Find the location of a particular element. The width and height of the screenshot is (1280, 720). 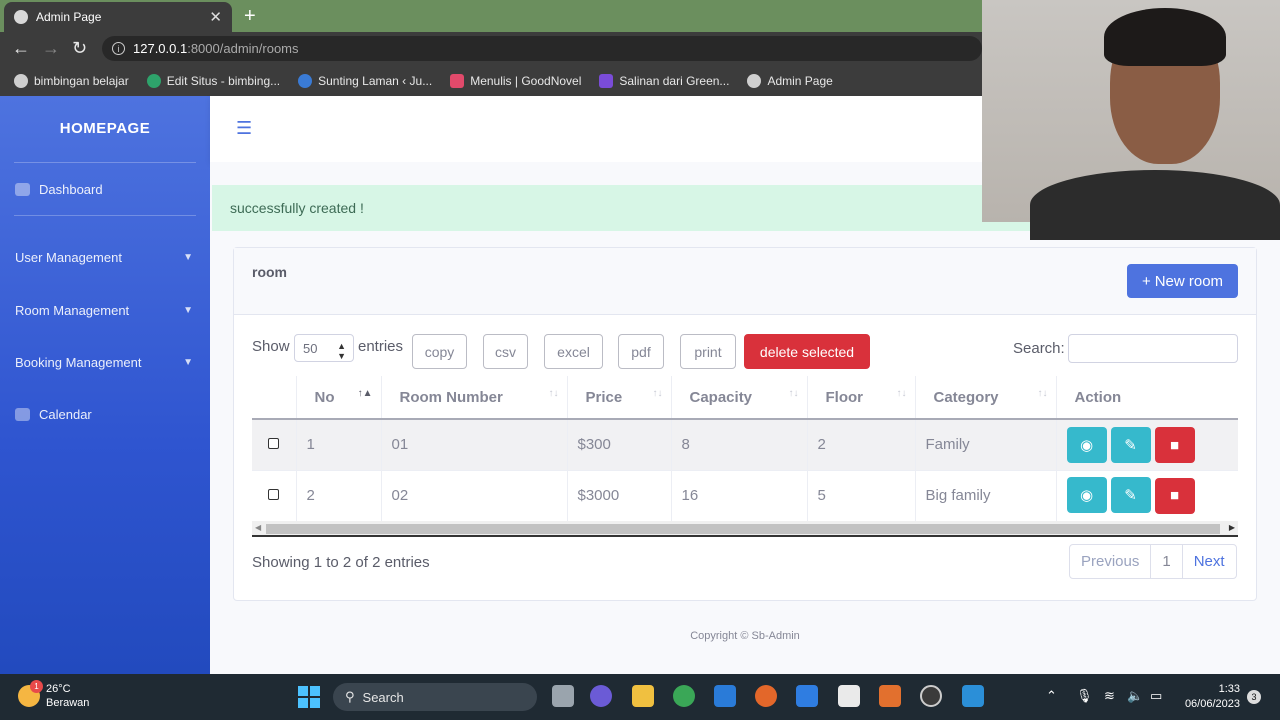

sidebar-item-dashboard: Dashboard is located at coordinates (105, 189).